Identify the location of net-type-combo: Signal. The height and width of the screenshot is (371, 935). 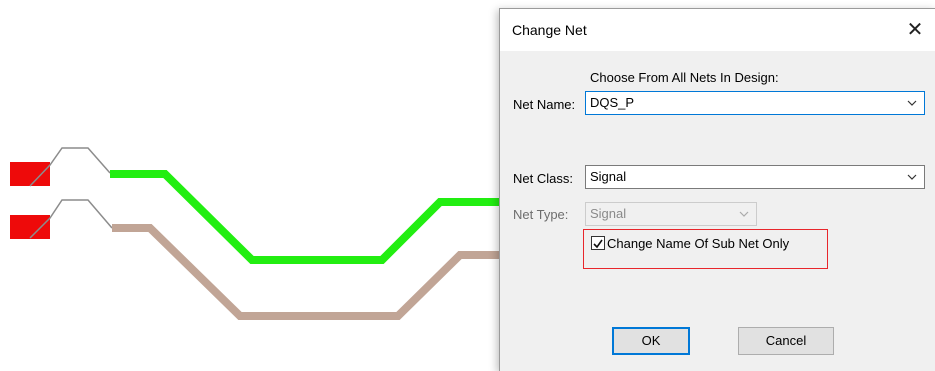
(671, 214).